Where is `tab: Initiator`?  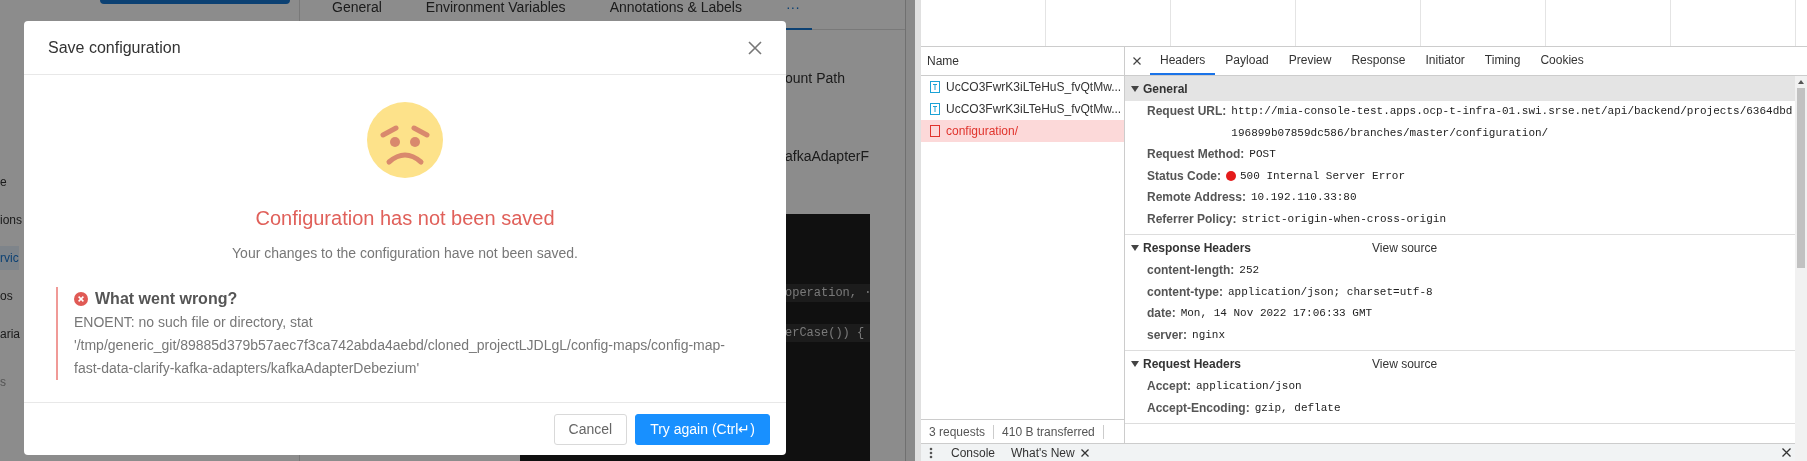 tab: Initiator is located at coordinates (1445, 61).